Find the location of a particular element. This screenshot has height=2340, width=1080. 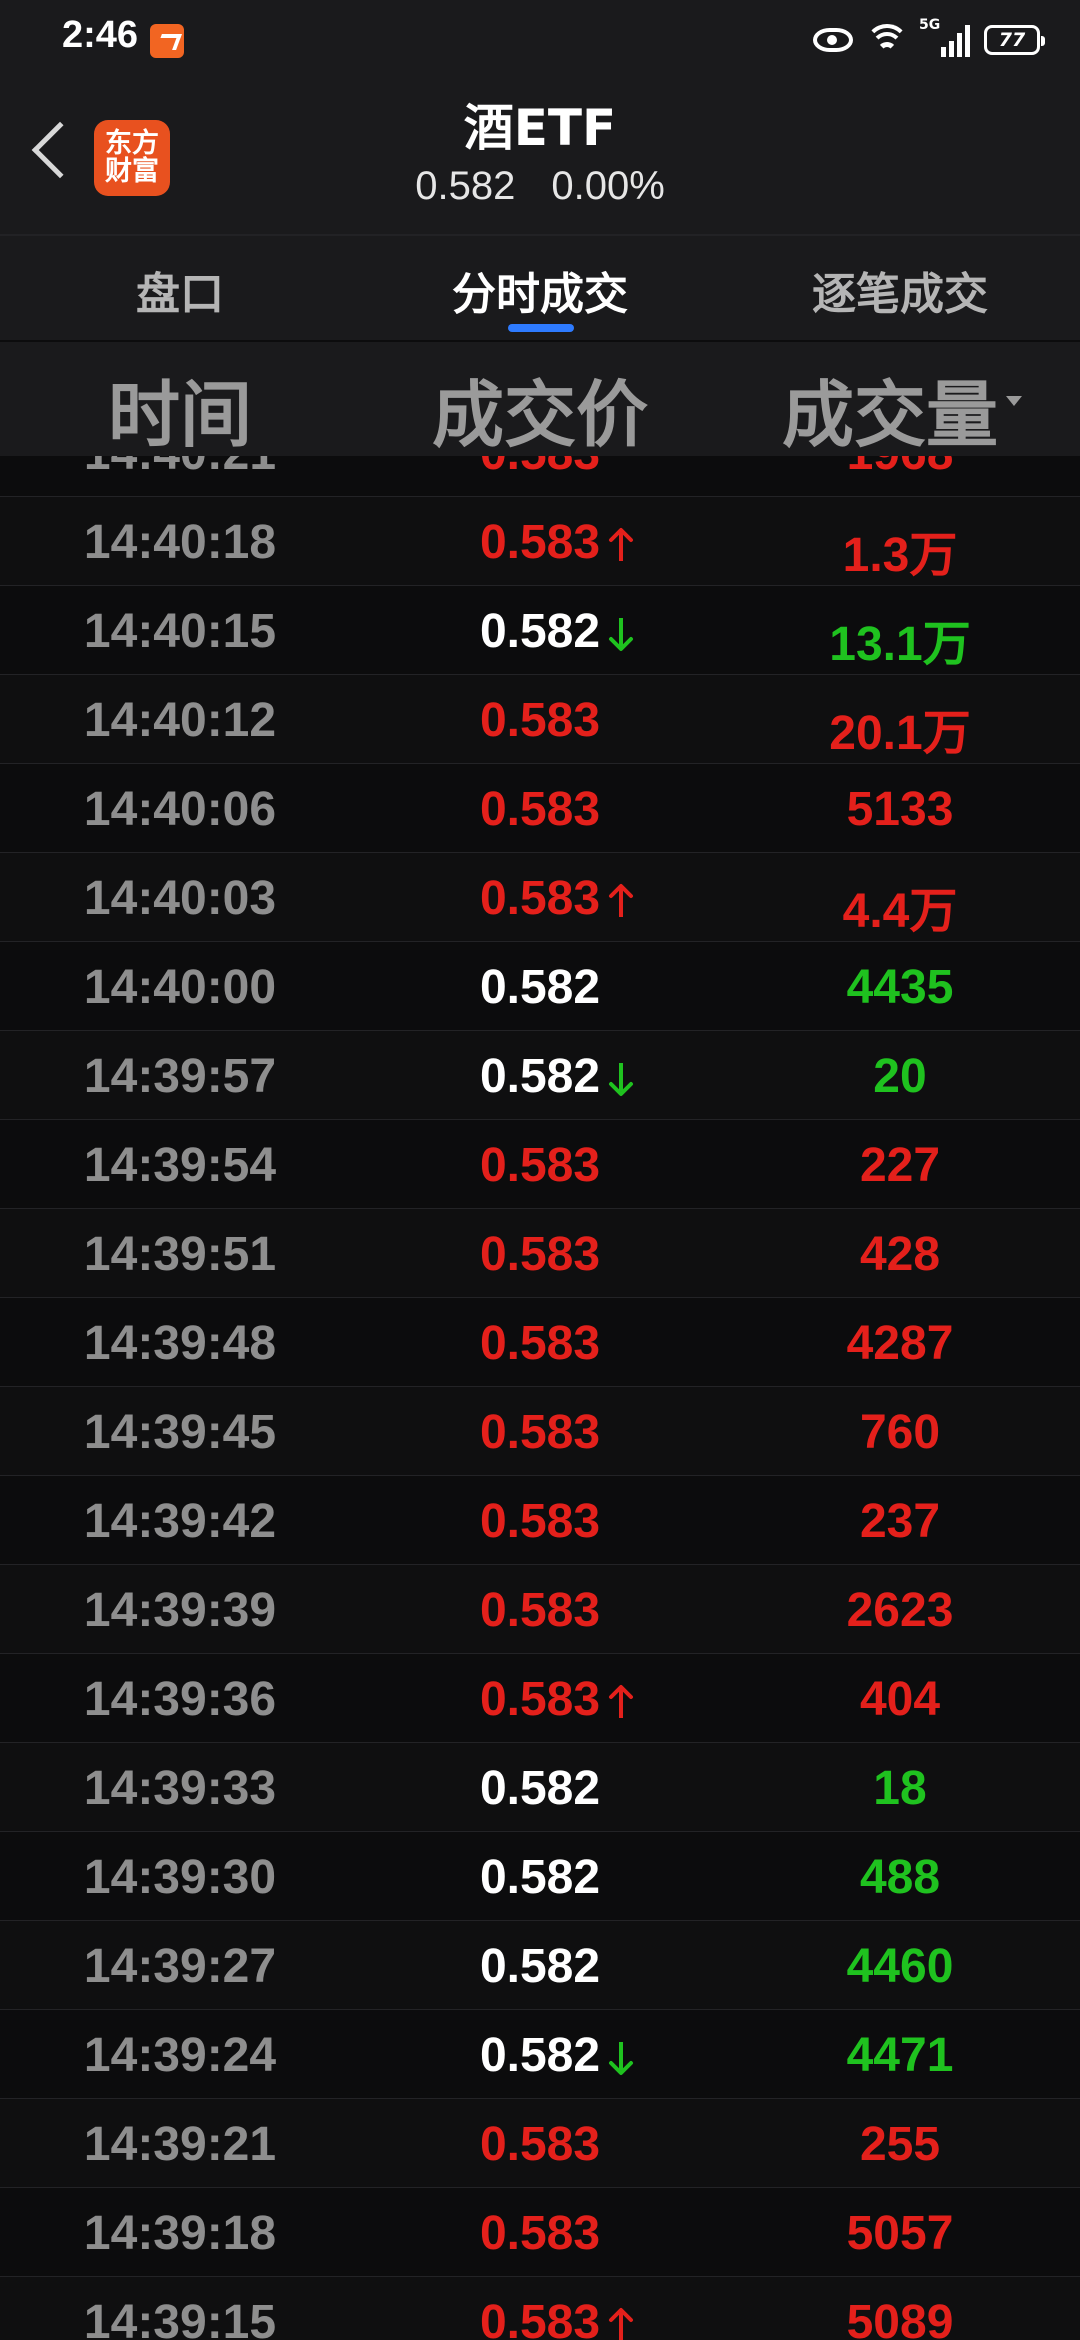

table-row: 14:39:30 0.582 488 is located at coordinates (540, 1876).